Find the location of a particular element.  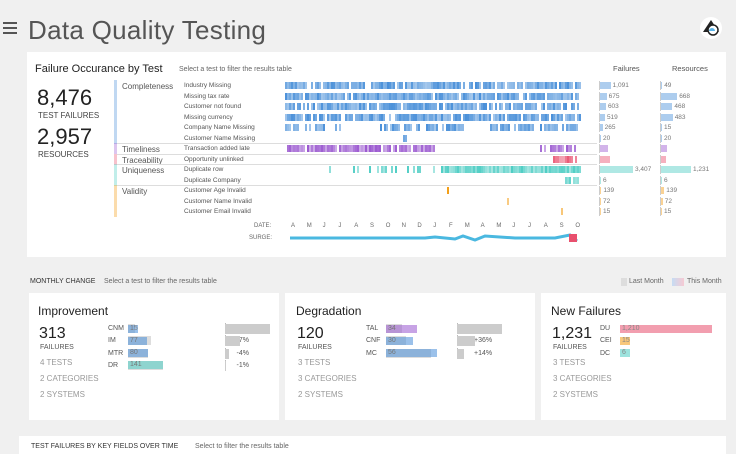

category-validity: Validity is located at coordinates (134, 191).